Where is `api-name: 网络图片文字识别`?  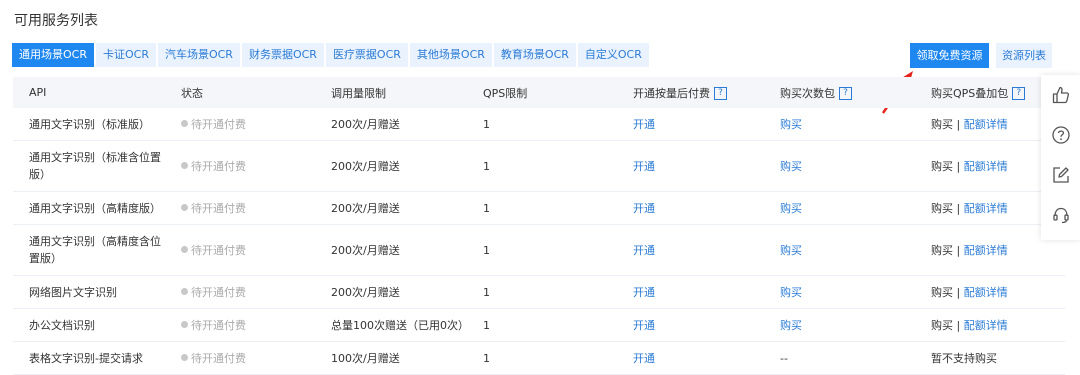
api-name: 网络图片文字识别 is located at coordinates (89, 292).